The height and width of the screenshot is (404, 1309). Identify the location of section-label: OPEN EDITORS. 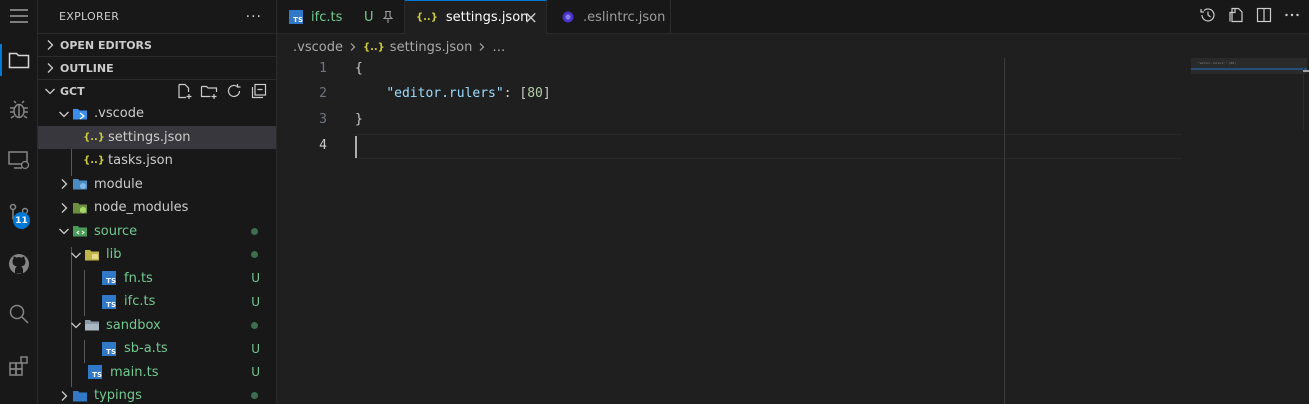
(106, 45).